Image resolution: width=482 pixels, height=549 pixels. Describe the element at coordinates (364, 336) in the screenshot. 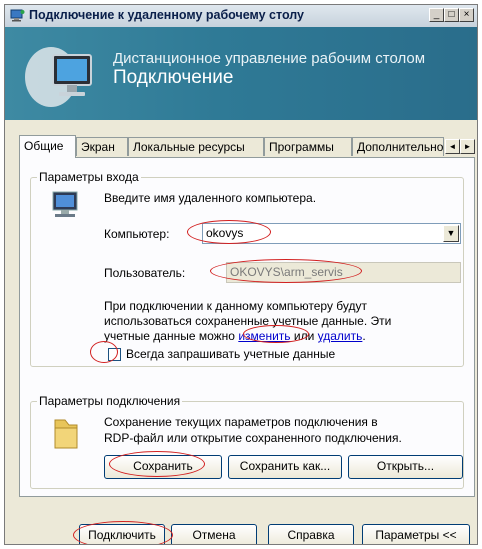

I see `info-period: .` at that location.